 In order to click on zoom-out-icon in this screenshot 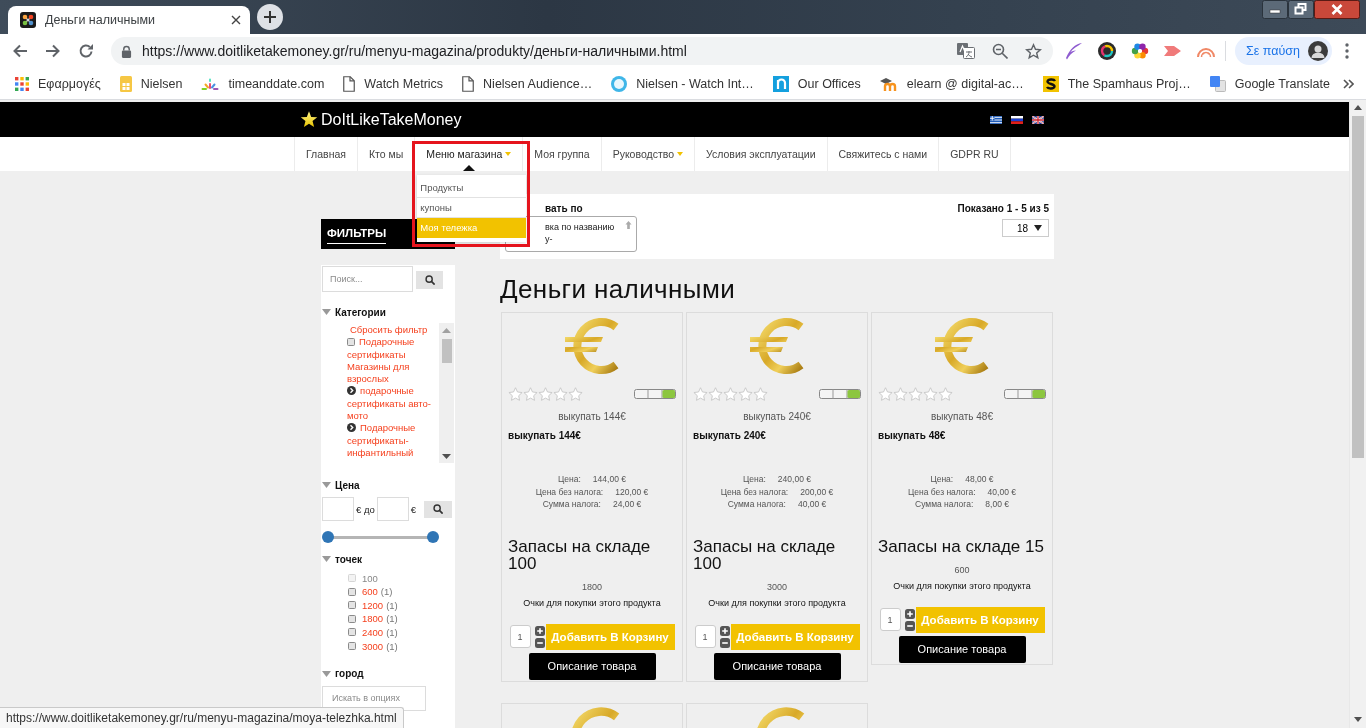, I will do `click(1000, 51)`.